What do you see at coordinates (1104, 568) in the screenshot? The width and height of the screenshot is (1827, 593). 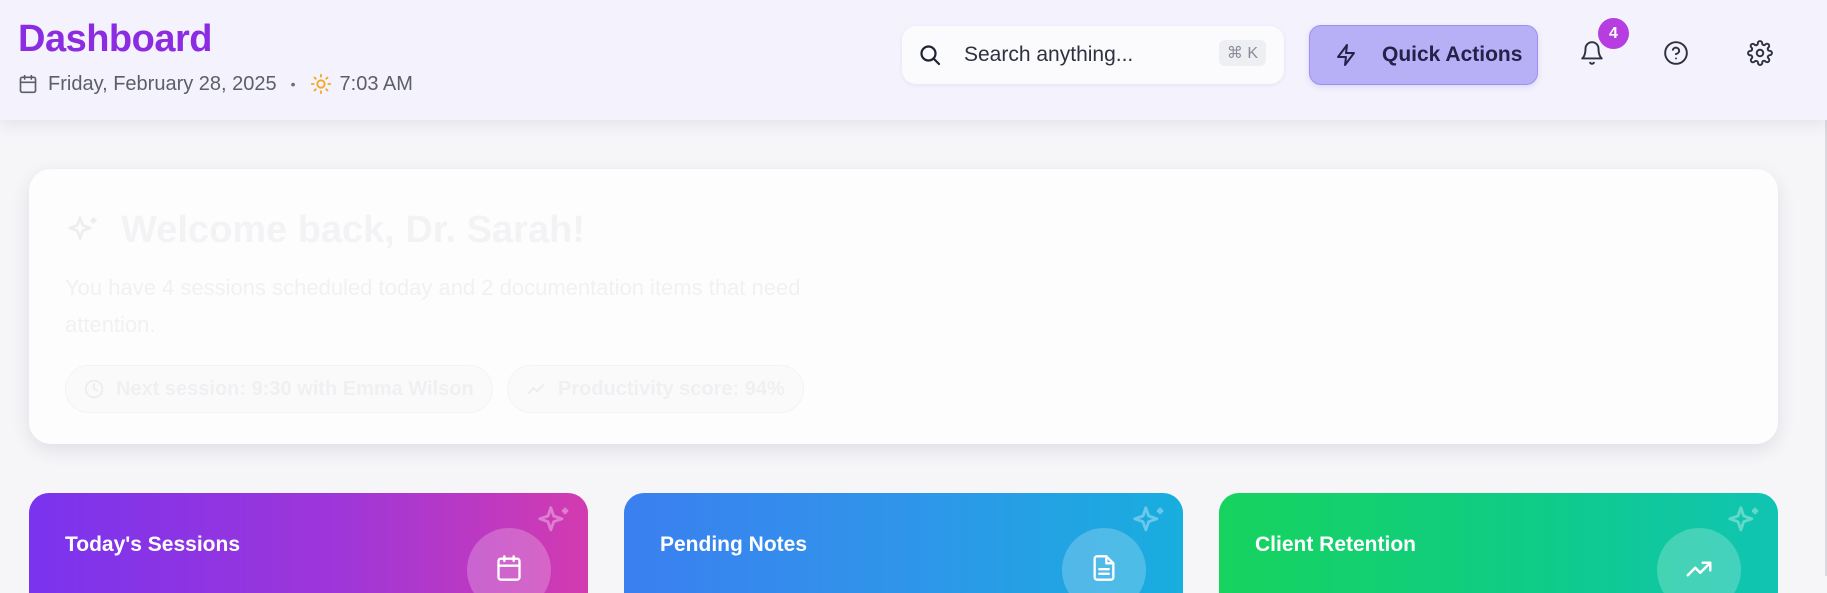 I see `document-icon` at bounding box center [1104, 568].